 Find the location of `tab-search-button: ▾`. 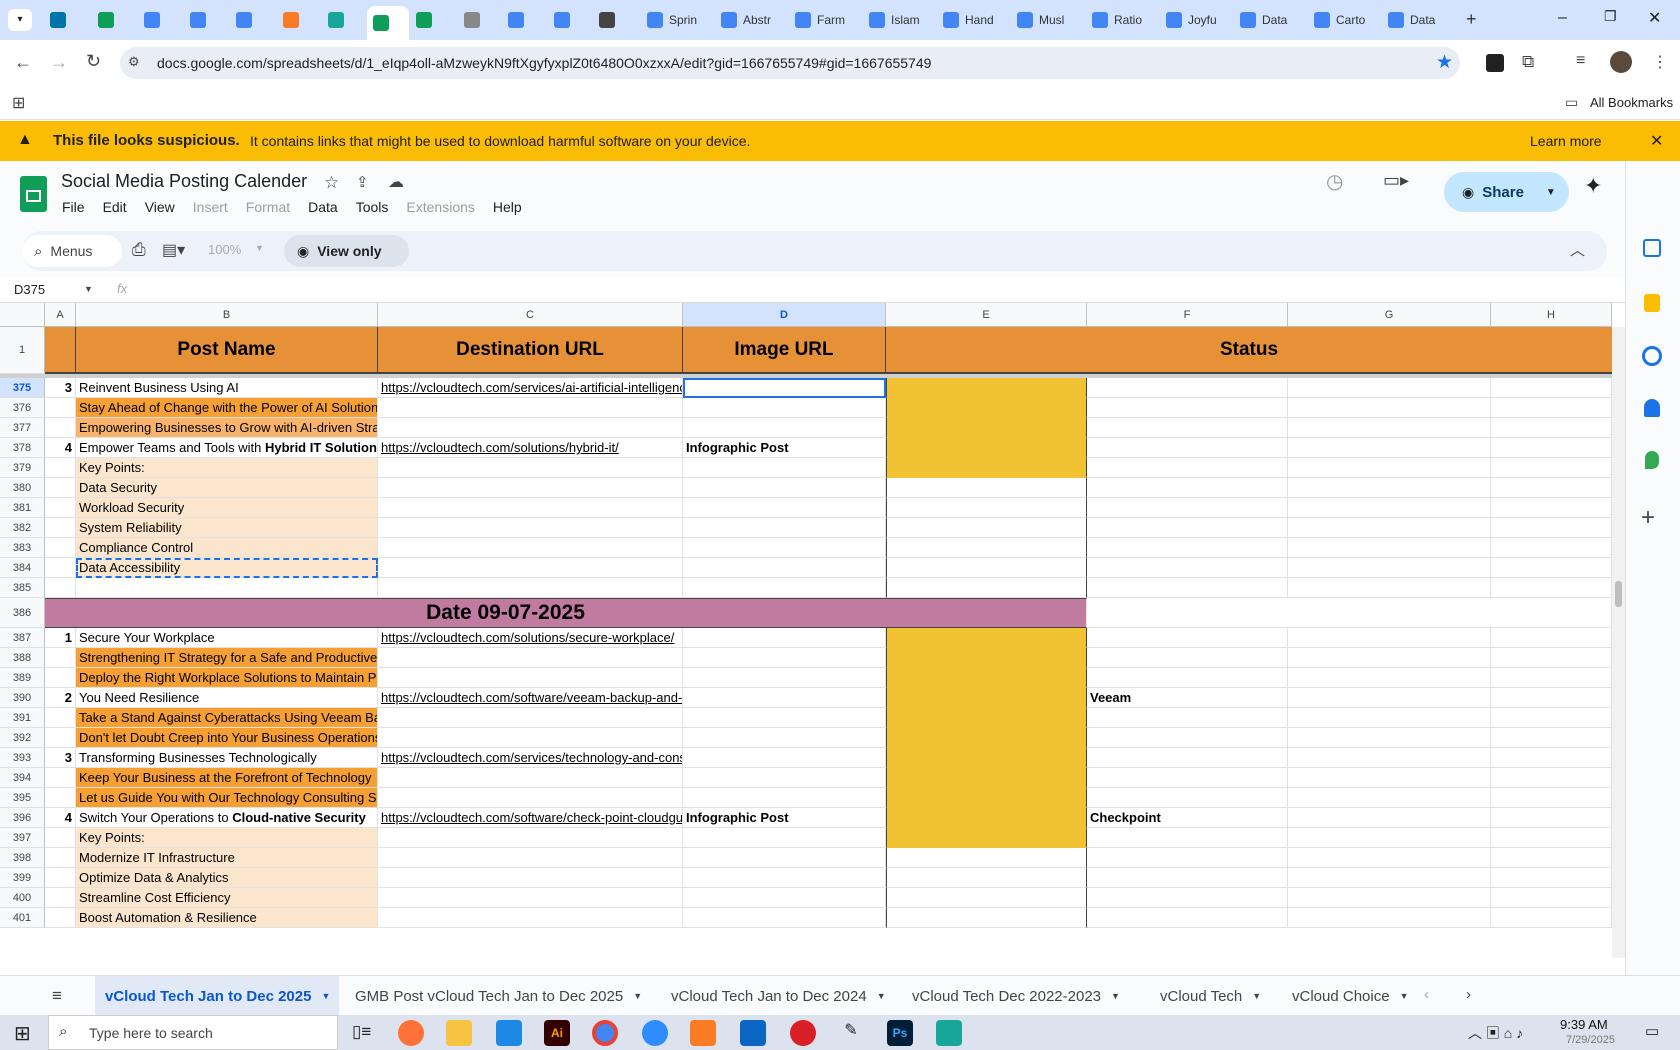

tab-search-button: ▾ is located at coordinates (20, 20).